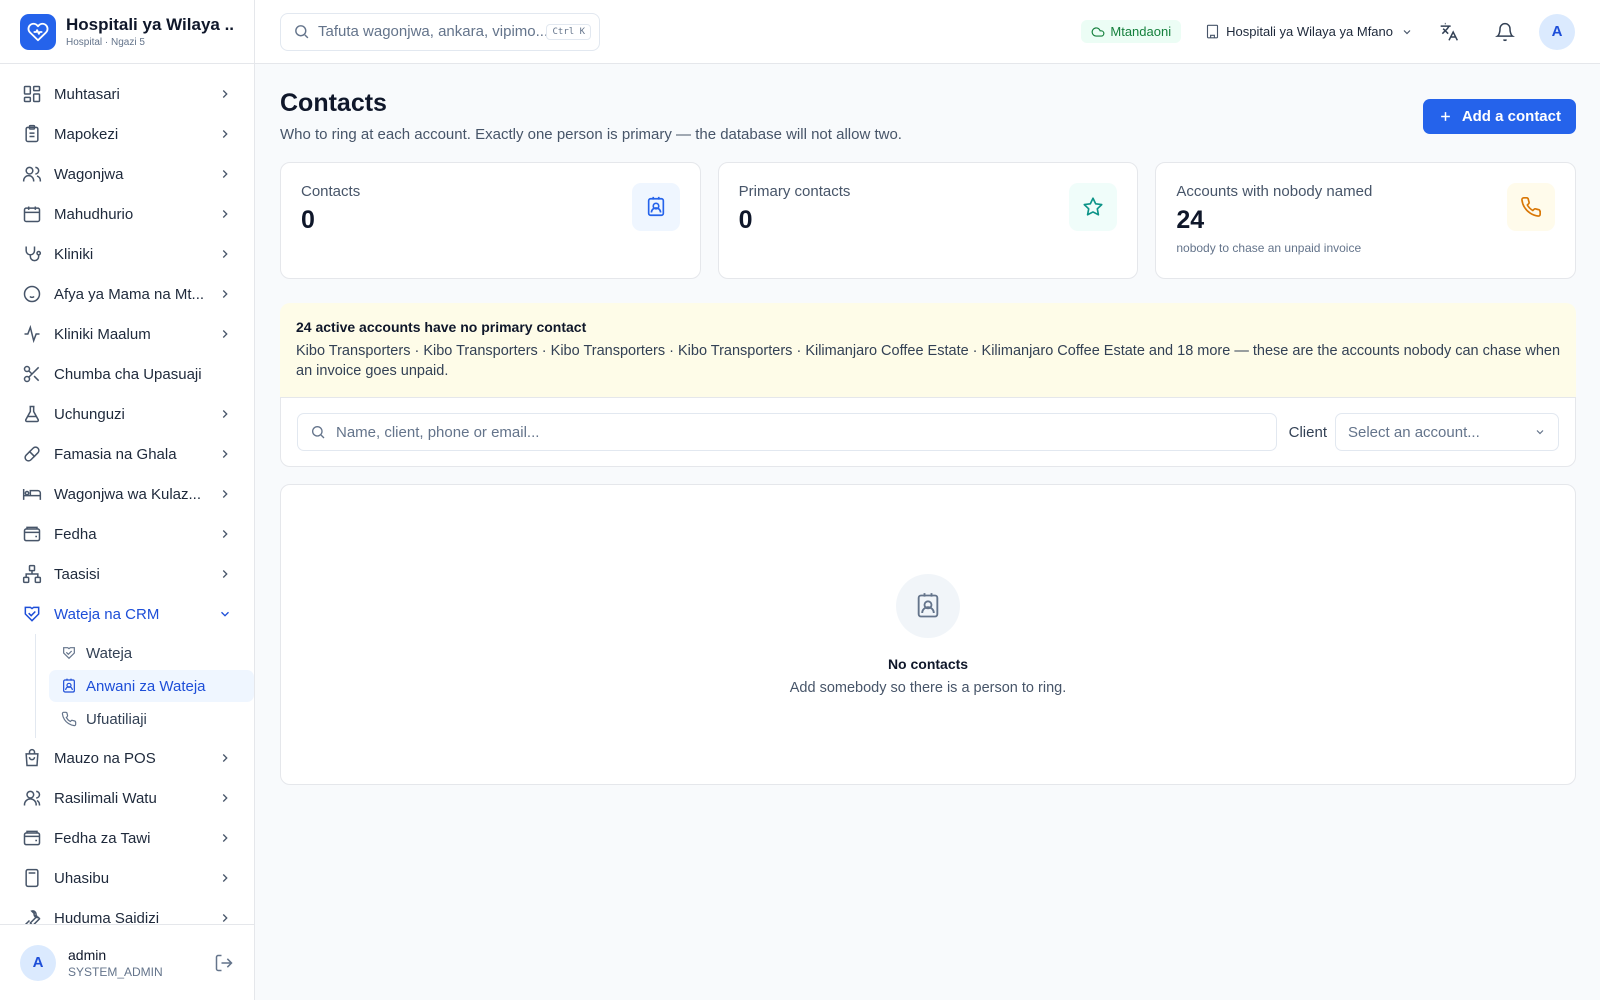 The width and height of the screenshot is (1600, 1000). Describe the element at coordinates (32, 133) in the screenshot. I see `clipboard-icon` at that location.